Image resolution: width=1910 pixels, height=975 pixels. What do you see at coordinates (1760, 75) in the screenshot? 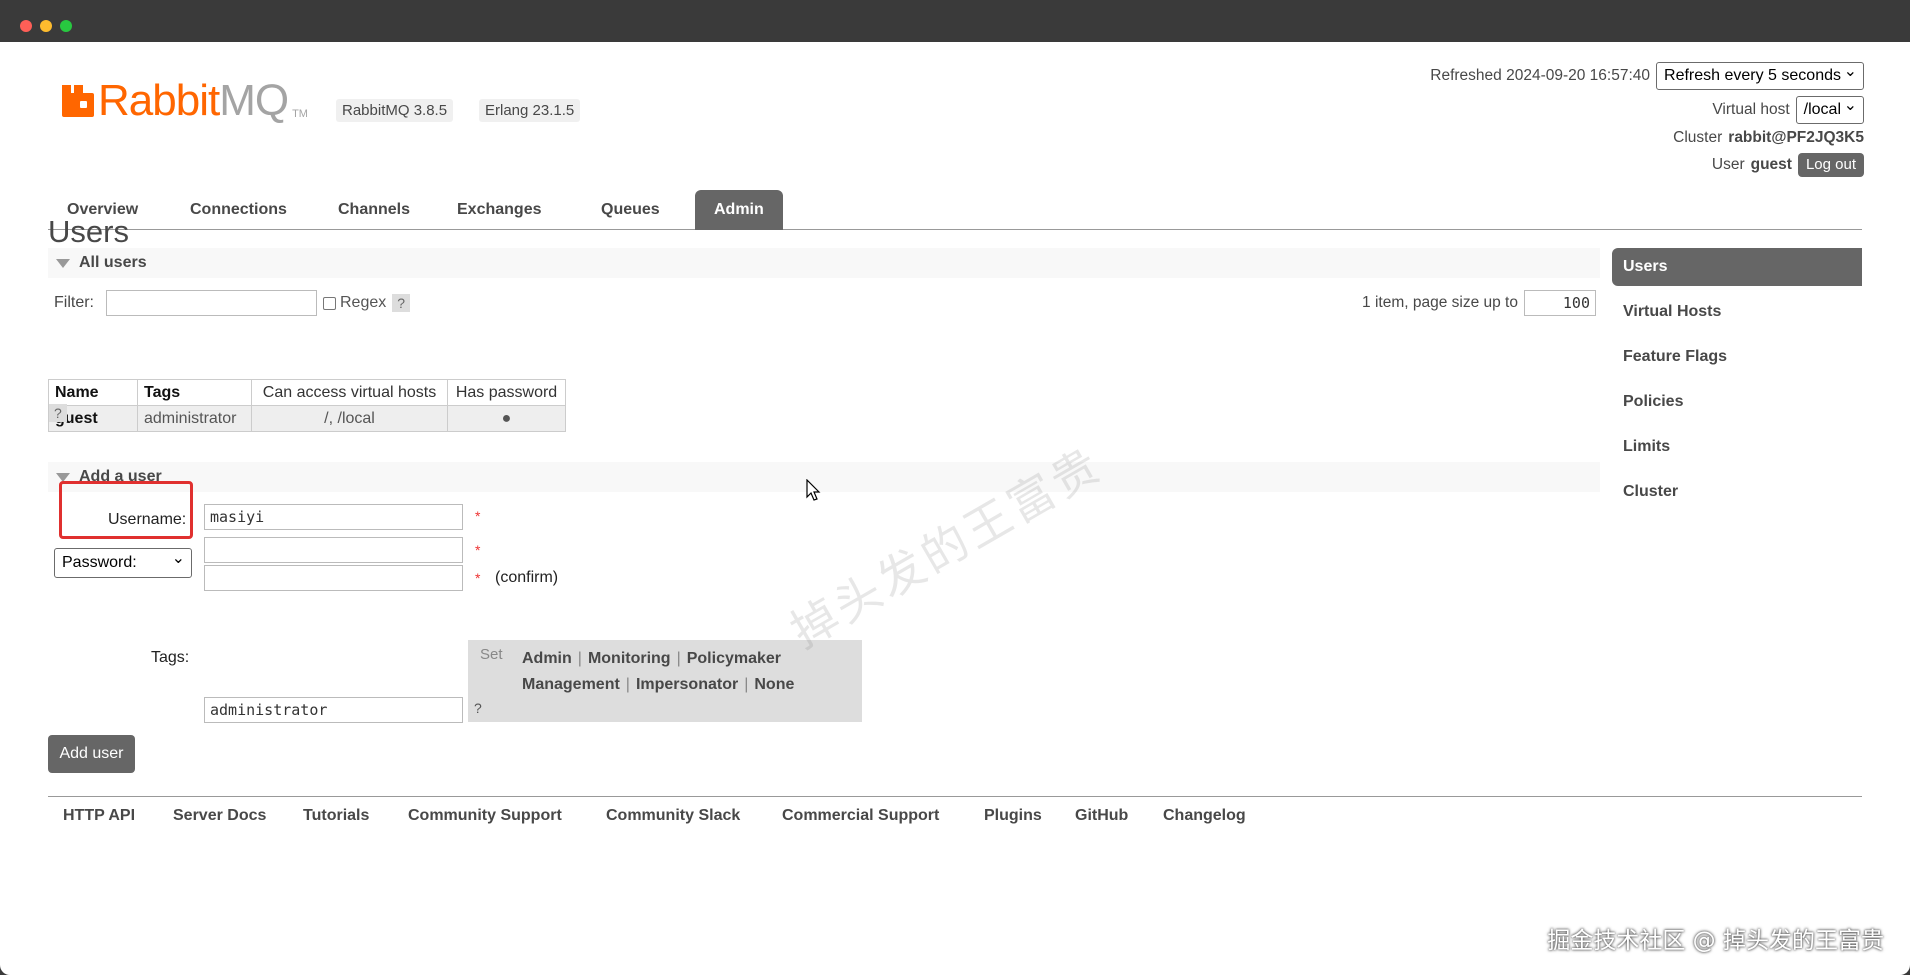
I see `refresh-interval-select: Refresh every 5 seconds` at bounding box center [1760, 75].